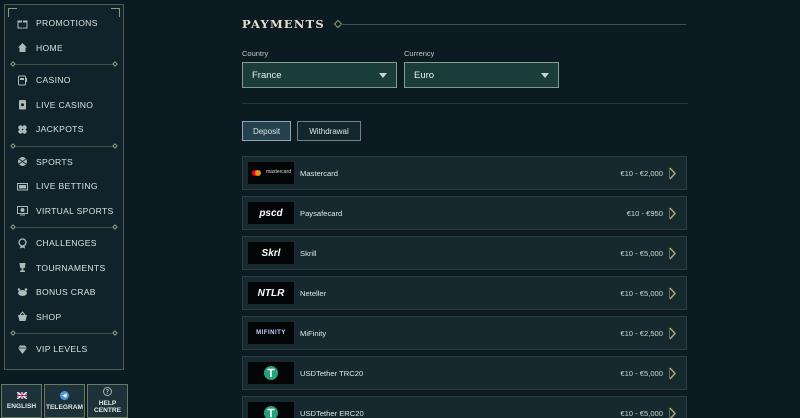 This screenshot has height=418, width=800. I want to click on gift-icon, so click(22, 23).